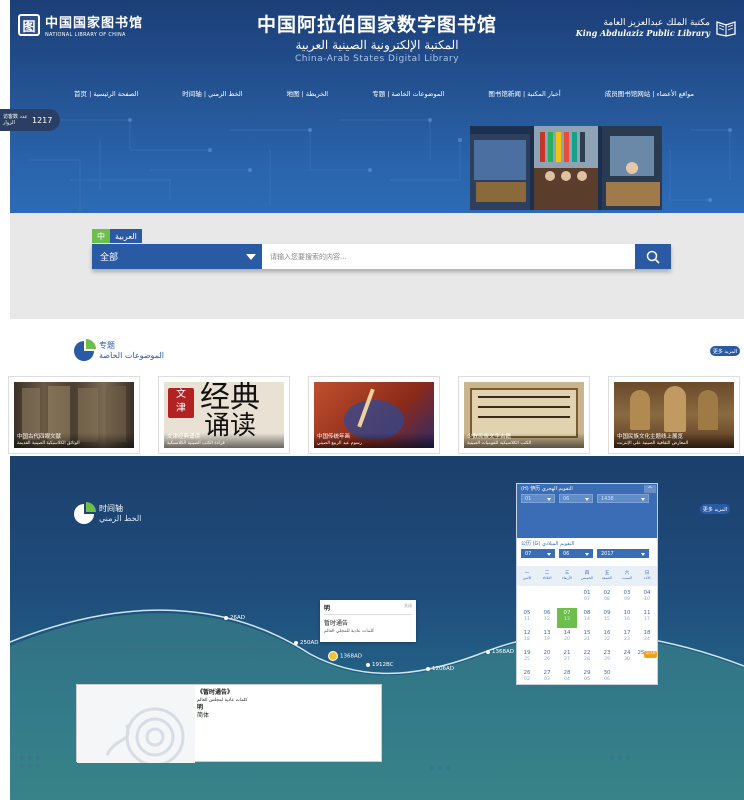 The image size is (744, 800). What do you see at coordinates (587, 638) in the screenshot?
I see `calendar-day: 15 21` at bounding box center [587, 638].